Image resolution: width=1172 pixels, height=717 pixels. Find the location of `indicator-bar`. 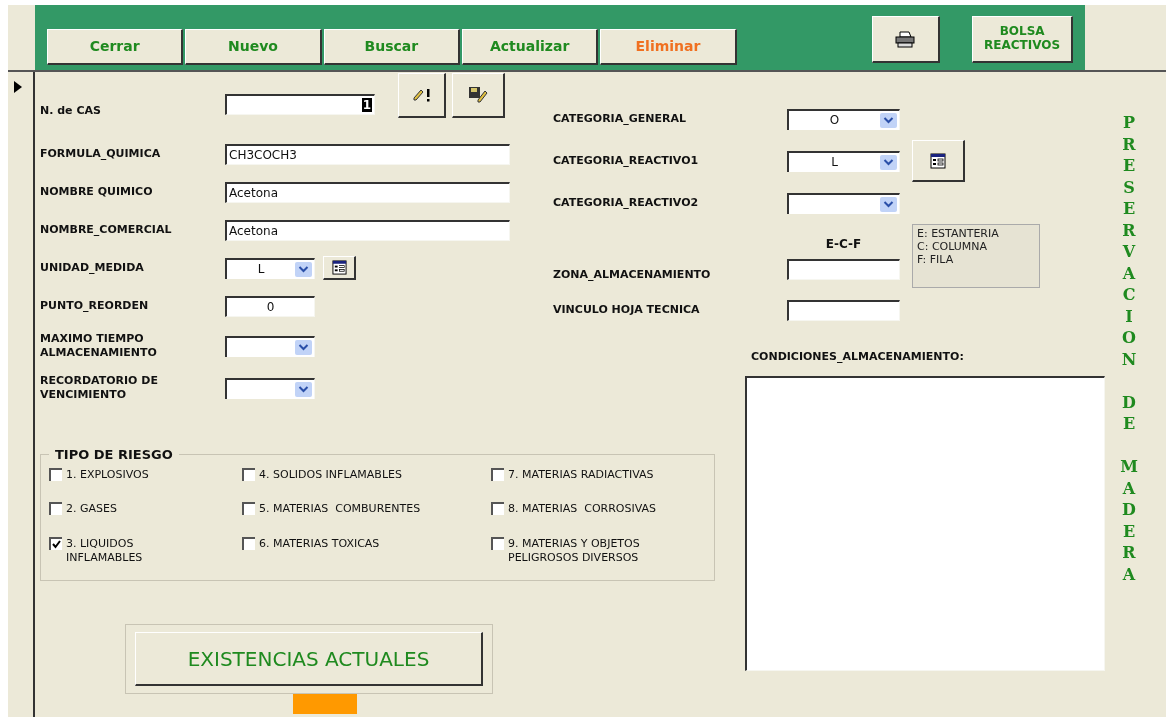

indicator-bar is located at coordinates (325, 704).